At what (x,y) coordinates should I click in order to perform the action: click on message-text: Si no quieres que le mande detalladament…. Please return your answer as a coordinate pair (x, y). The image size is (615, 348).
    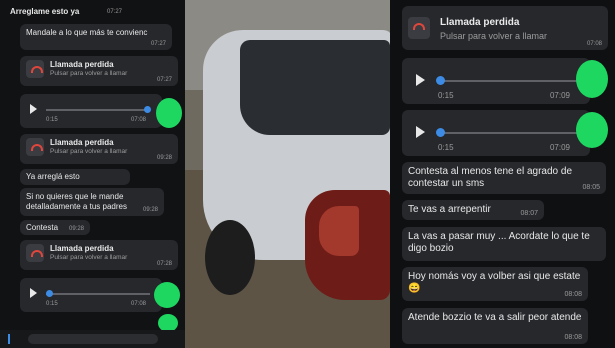
    Looking at the image, I should click on (76, 201).